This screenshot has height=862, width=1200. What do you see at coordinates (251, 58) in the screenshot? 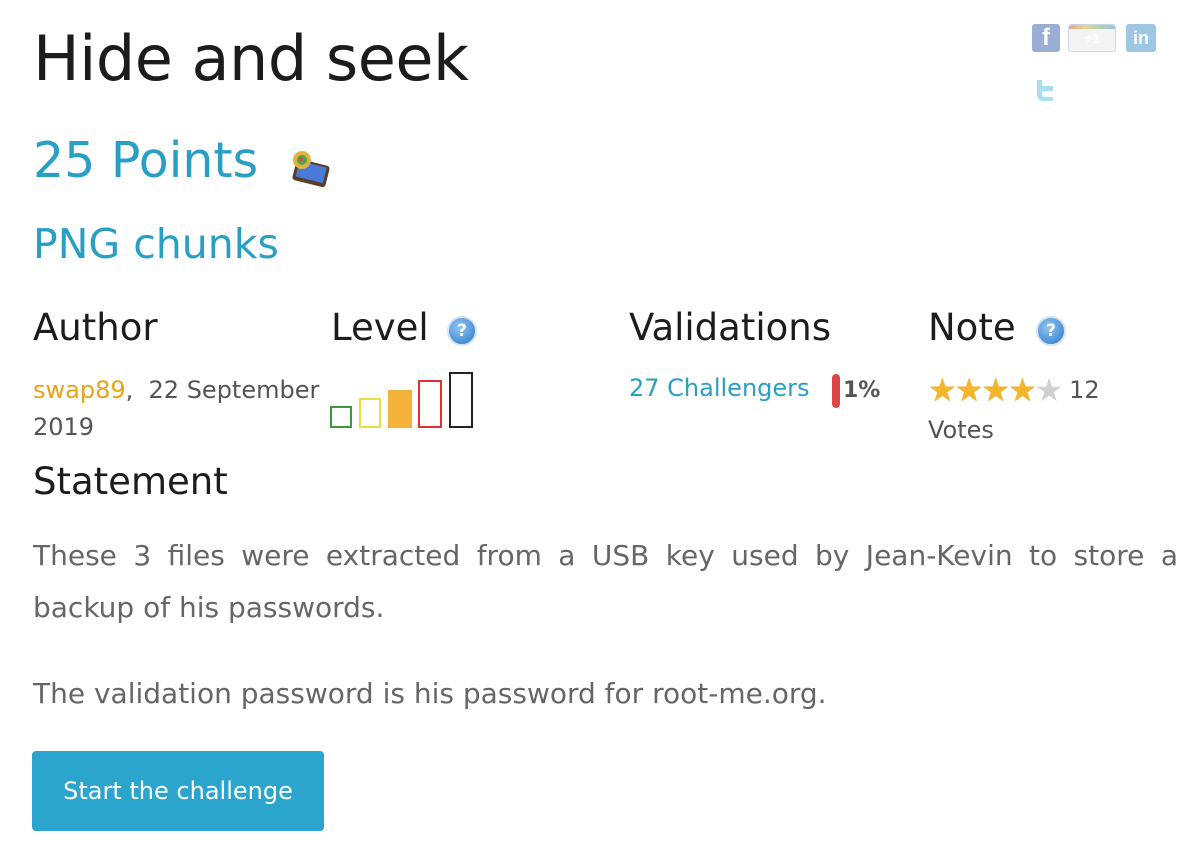
I see `page-title: Hide and seek` at bounding box center [251, 58].